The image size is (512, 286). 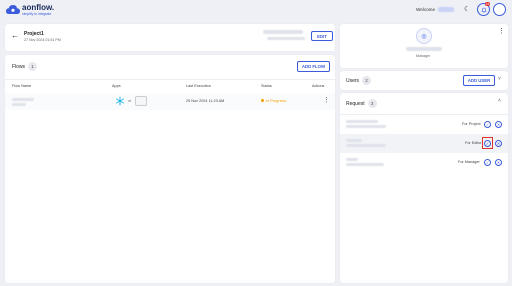 I want to click on flow-id, so click(x=19, y=104).